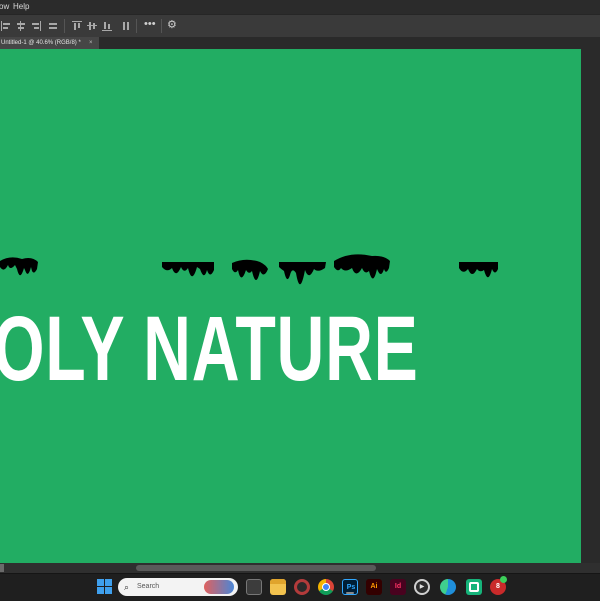 This screenshot has width=600, height=601. What do you see at coordinates (77, 26) in the screenshot?
I see `align-top-icon` at bounding box center [77, 26].